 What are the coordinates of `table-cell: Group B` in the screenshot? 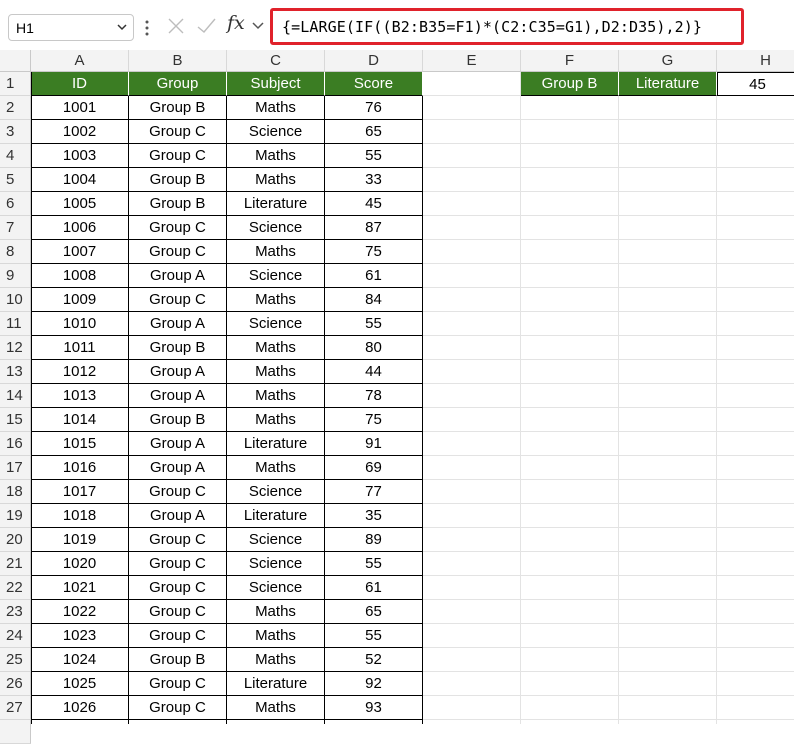 It's located at (178, 660).